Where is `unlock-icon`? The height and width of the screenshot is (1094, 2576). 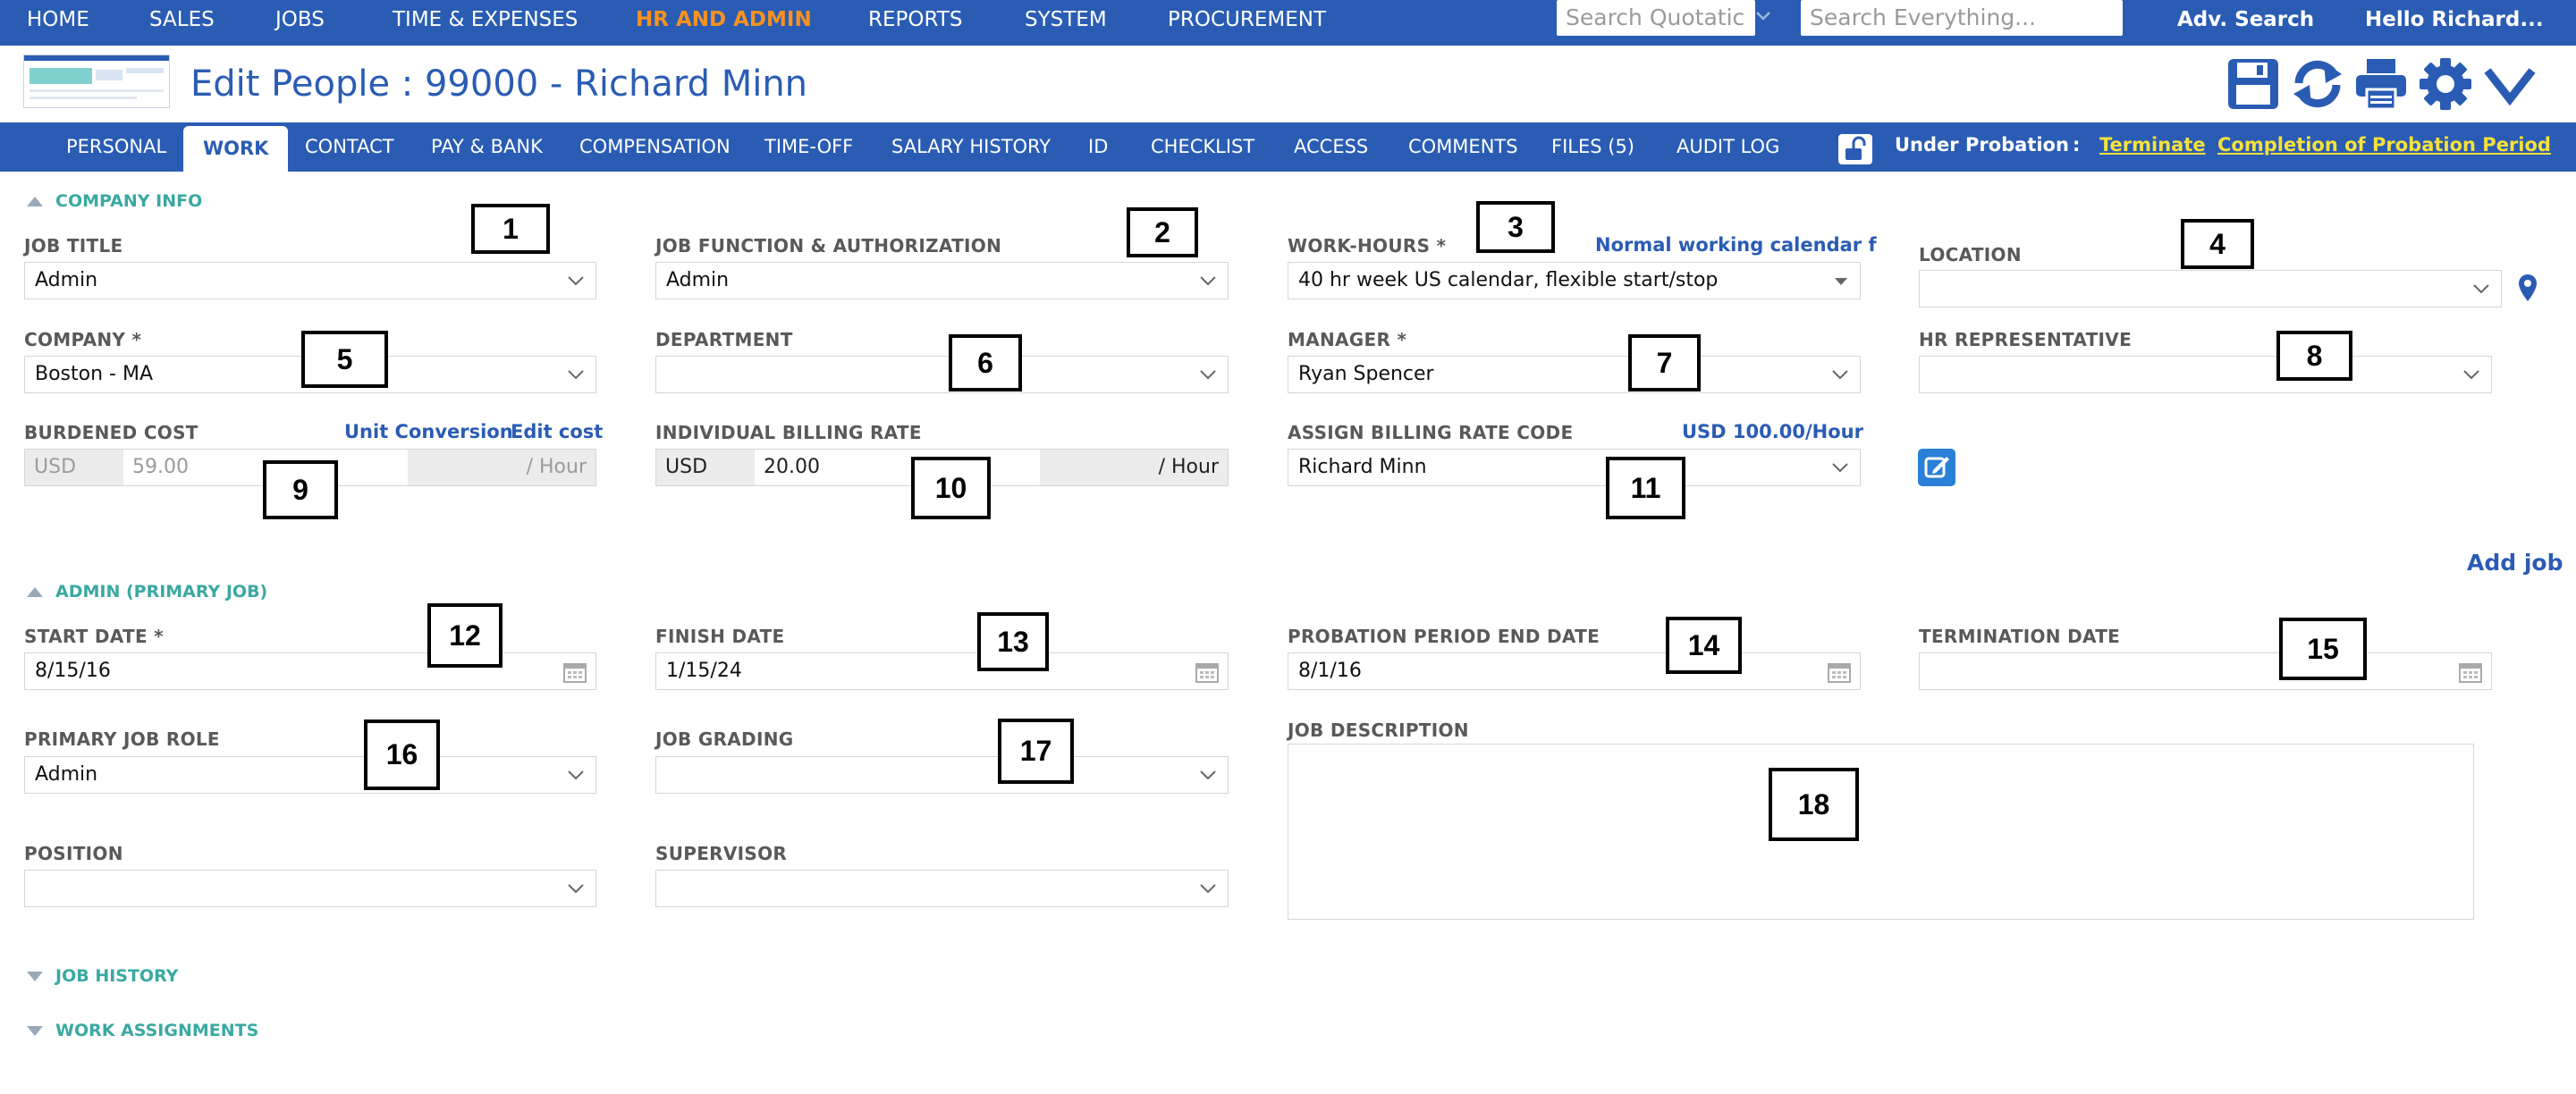
unlock-icon is located at coordinates (1855, 149).